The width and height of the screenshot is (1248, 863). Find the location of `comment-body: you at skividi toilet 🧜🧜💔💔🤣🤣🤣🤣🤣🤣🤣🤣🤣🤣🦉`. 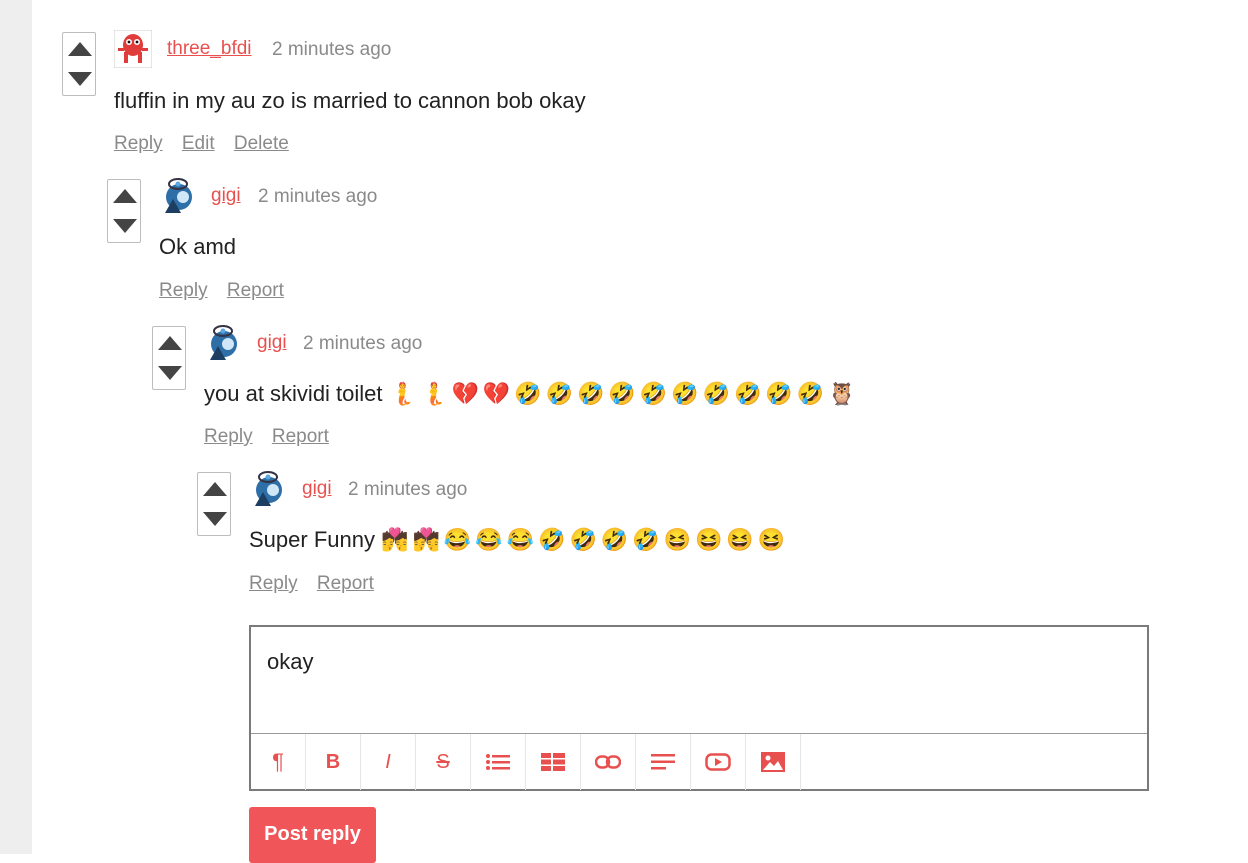

comment-body: you at skividi toilet 🧜🧜💔💔🤣🤣🤣🤣🤣🤣🤣🤣🤣🤣🦉 is located at coordinates (532, 394).